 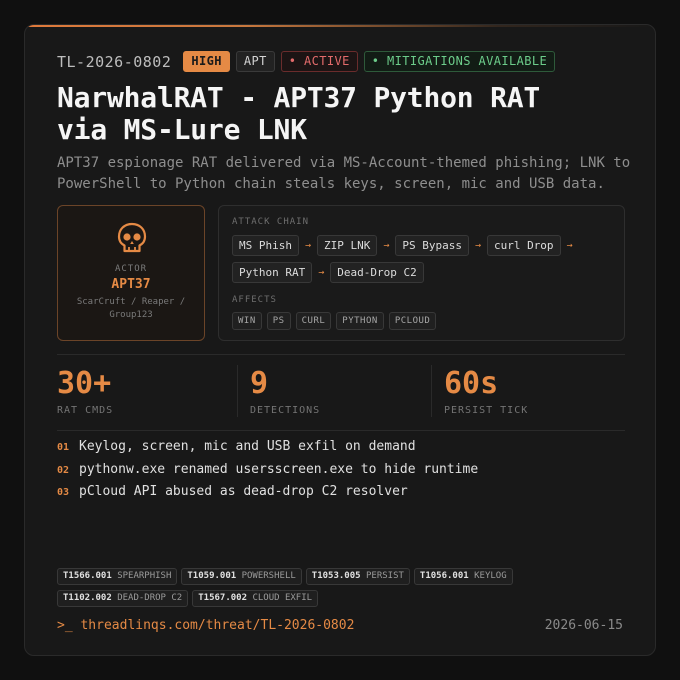 What do you see at coordinates (247, 321) in the screenshot?
I see `platform-tag: WIN` at bounding box center [247, 321].